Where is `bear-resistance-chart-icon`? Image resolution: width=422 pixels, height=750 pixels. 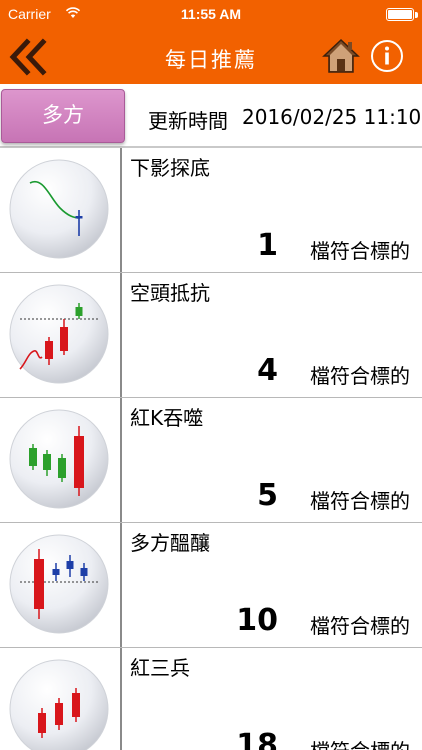 bear-resistance-chart-icon is located at coordinates (59, 334).